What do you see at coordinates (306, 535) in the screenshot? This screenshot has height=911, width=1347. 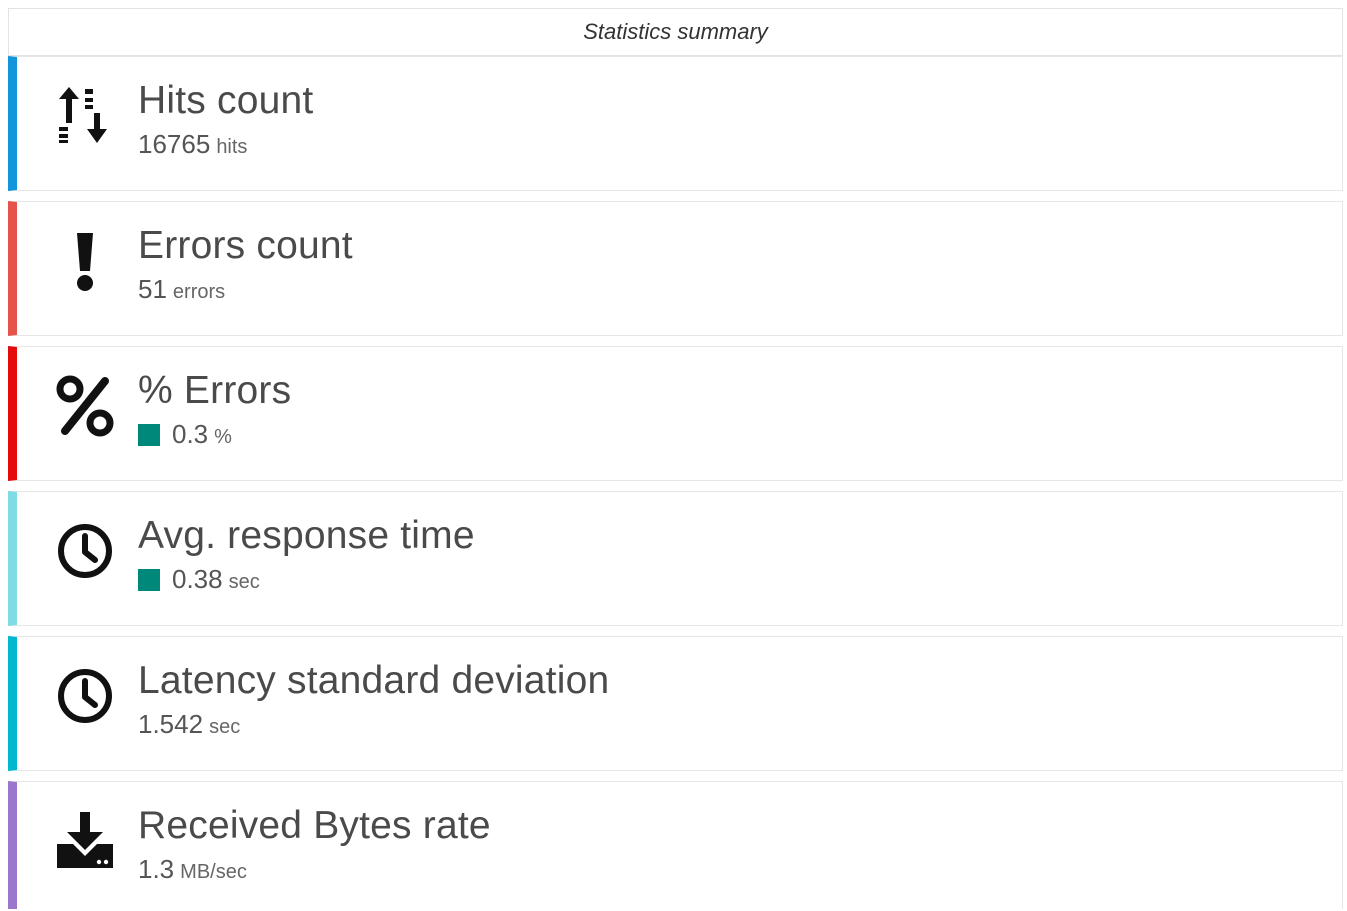 I see `stat-title: Avg. response time` at bounding box center [306, 535].